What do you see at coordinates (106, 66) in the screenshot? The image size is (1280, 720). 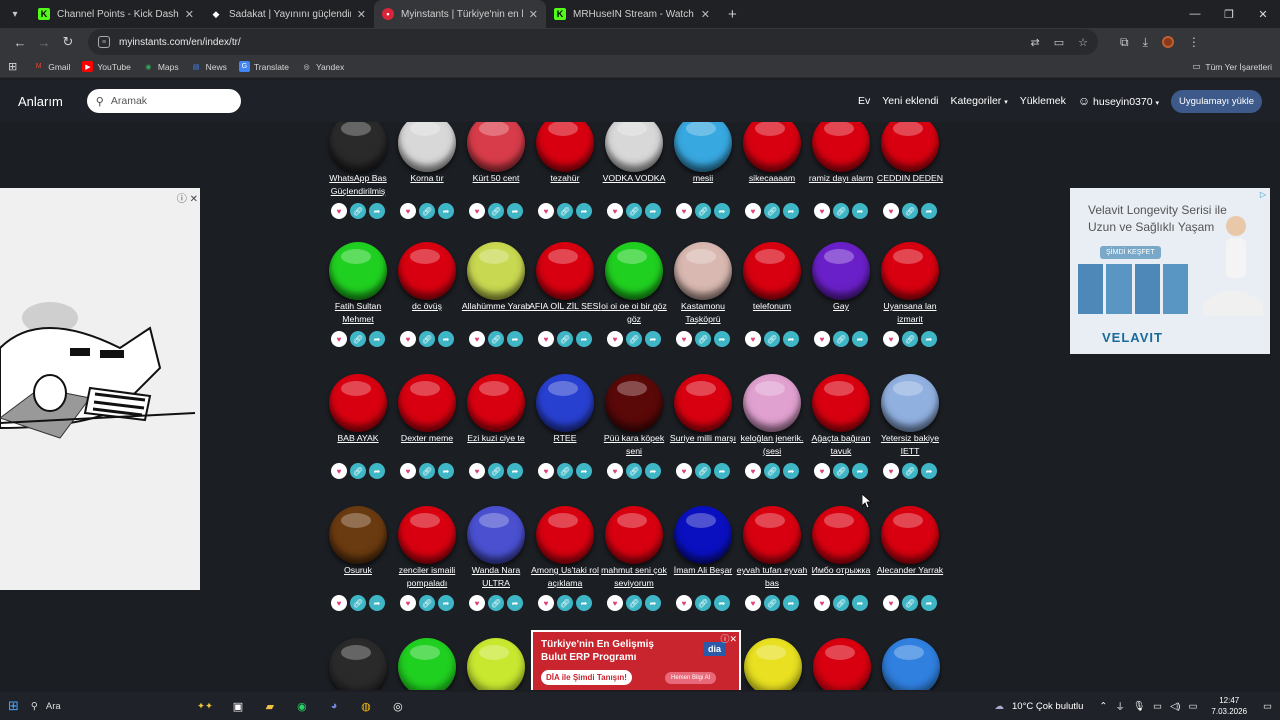 I see `bookmark-youtube: ▶ YouTube` at bounding box center [106, 66].